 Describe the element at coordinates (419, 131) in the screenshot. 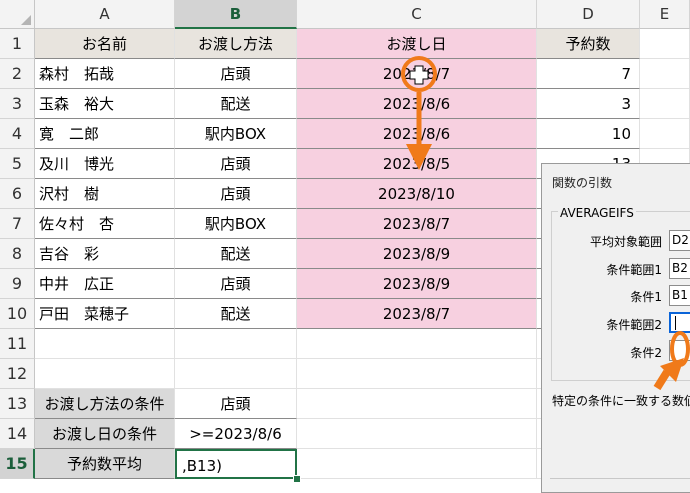

I see `drag-down-arrow-icon` at that location.